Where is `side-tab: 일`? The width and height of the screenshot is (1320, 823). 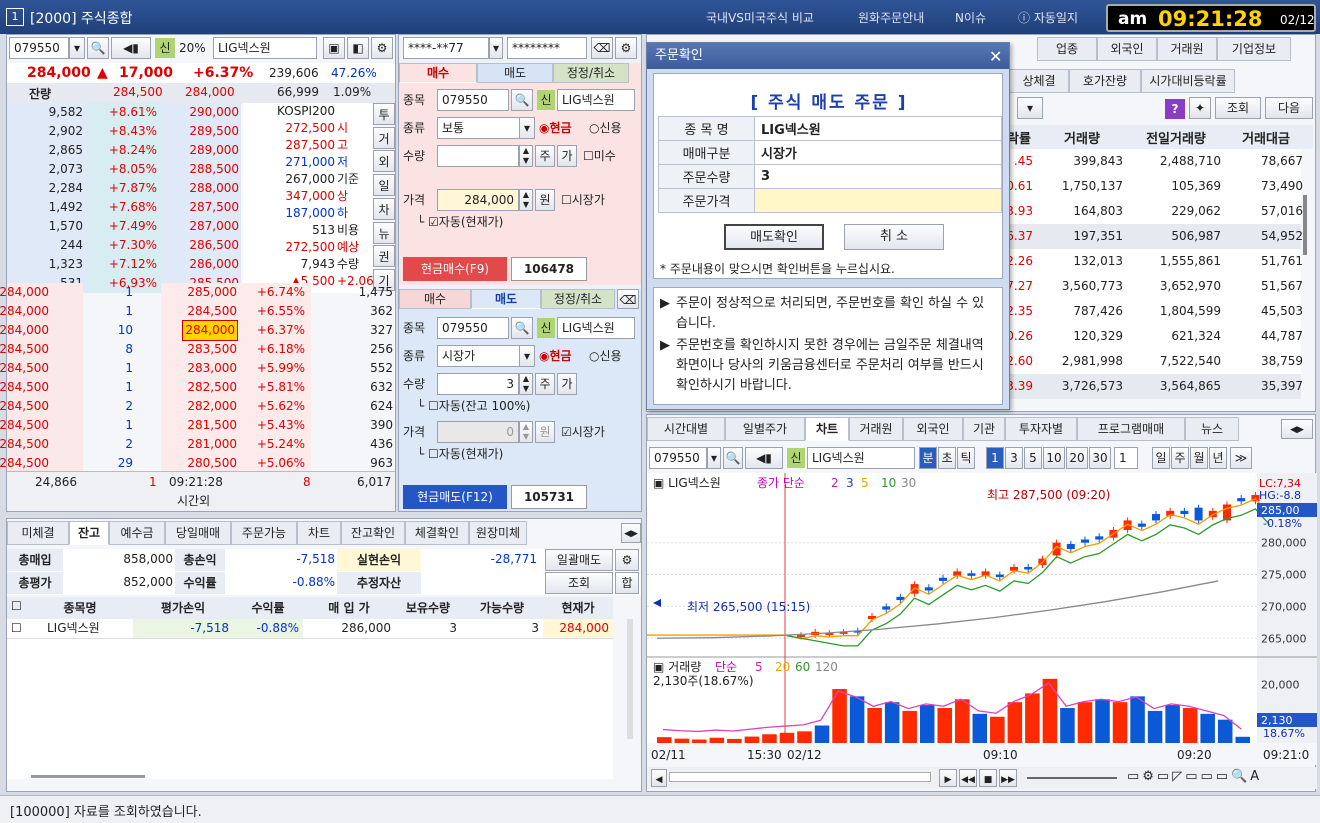
side-tab: 일 is located at coordinates (384, 185).